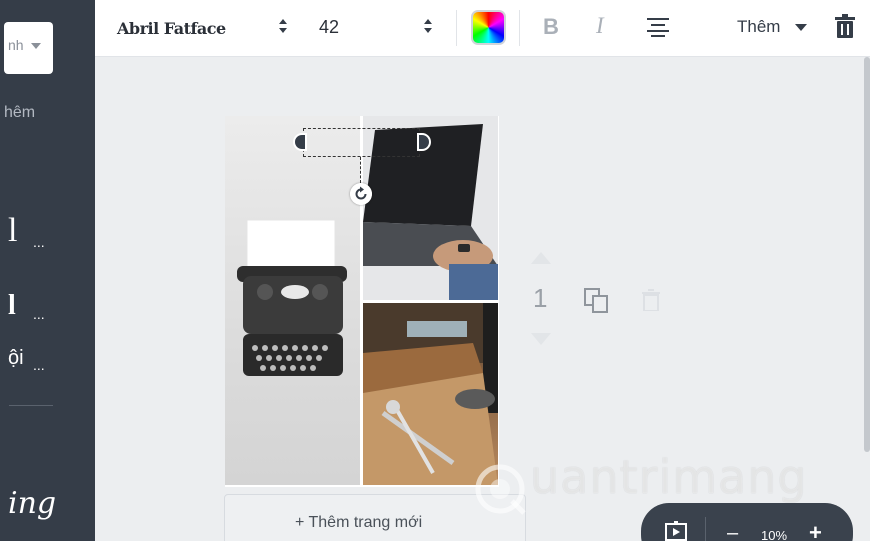 The width and height of the screenshot is (870, 541). What do you see at coordinates (28, 48) in the screenshot?
I see `sidebar-select: nh` at bounding box center [28, 48].